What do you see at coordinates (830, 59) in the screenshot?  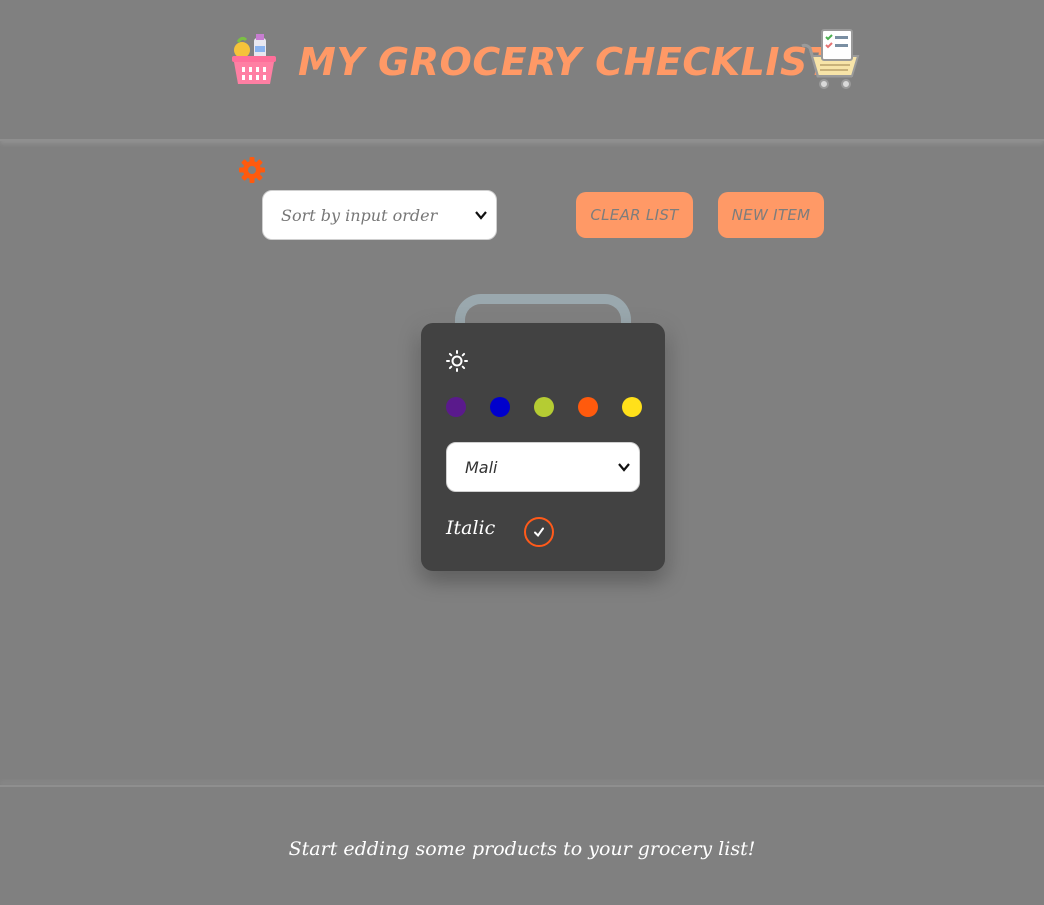 I see `checklist-cart-icon` at bounding box center [830, 59].